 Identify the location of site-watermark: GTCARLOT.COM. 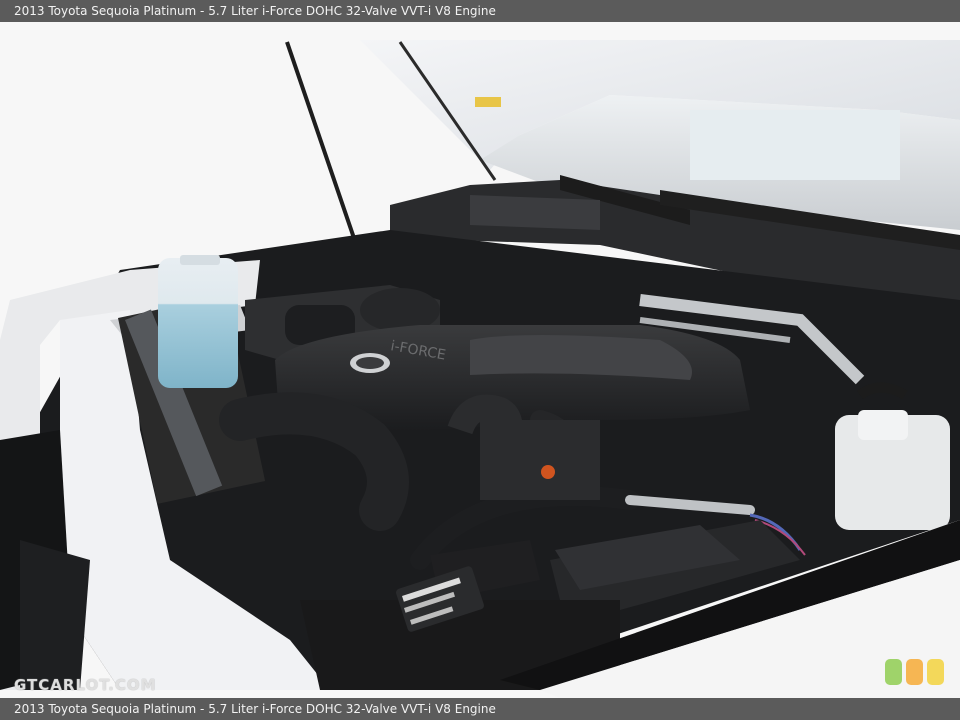
(85, 685).